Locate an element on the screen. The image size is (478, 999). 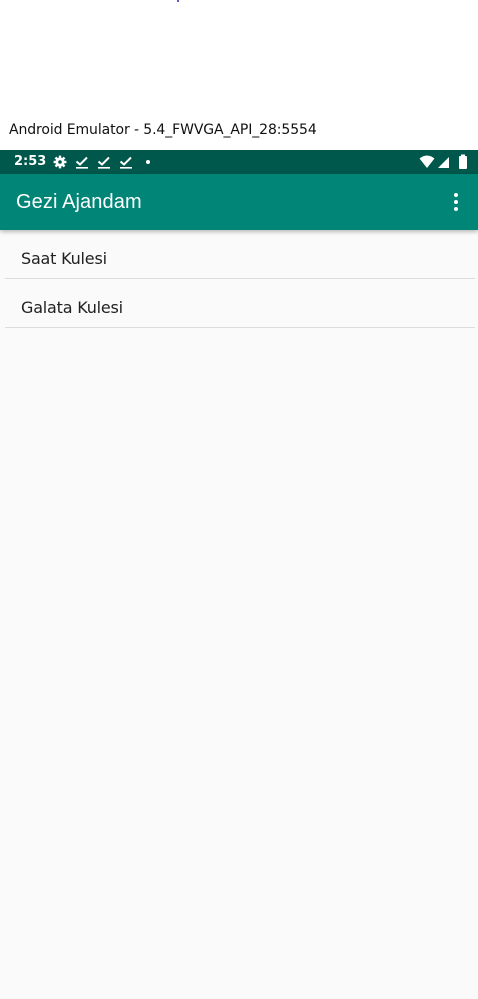
more-vert-icon is located at coordinates (456, 202).